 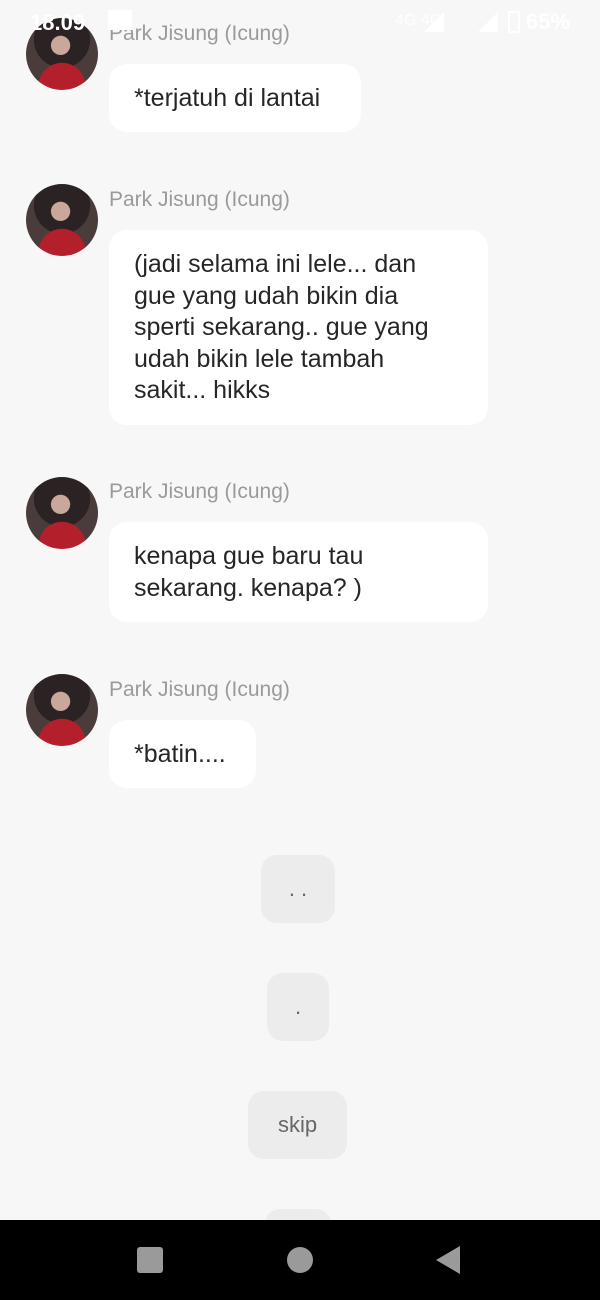 I want to click on message-line: sekarang. kenapa? ), so click(x=248, y=587).